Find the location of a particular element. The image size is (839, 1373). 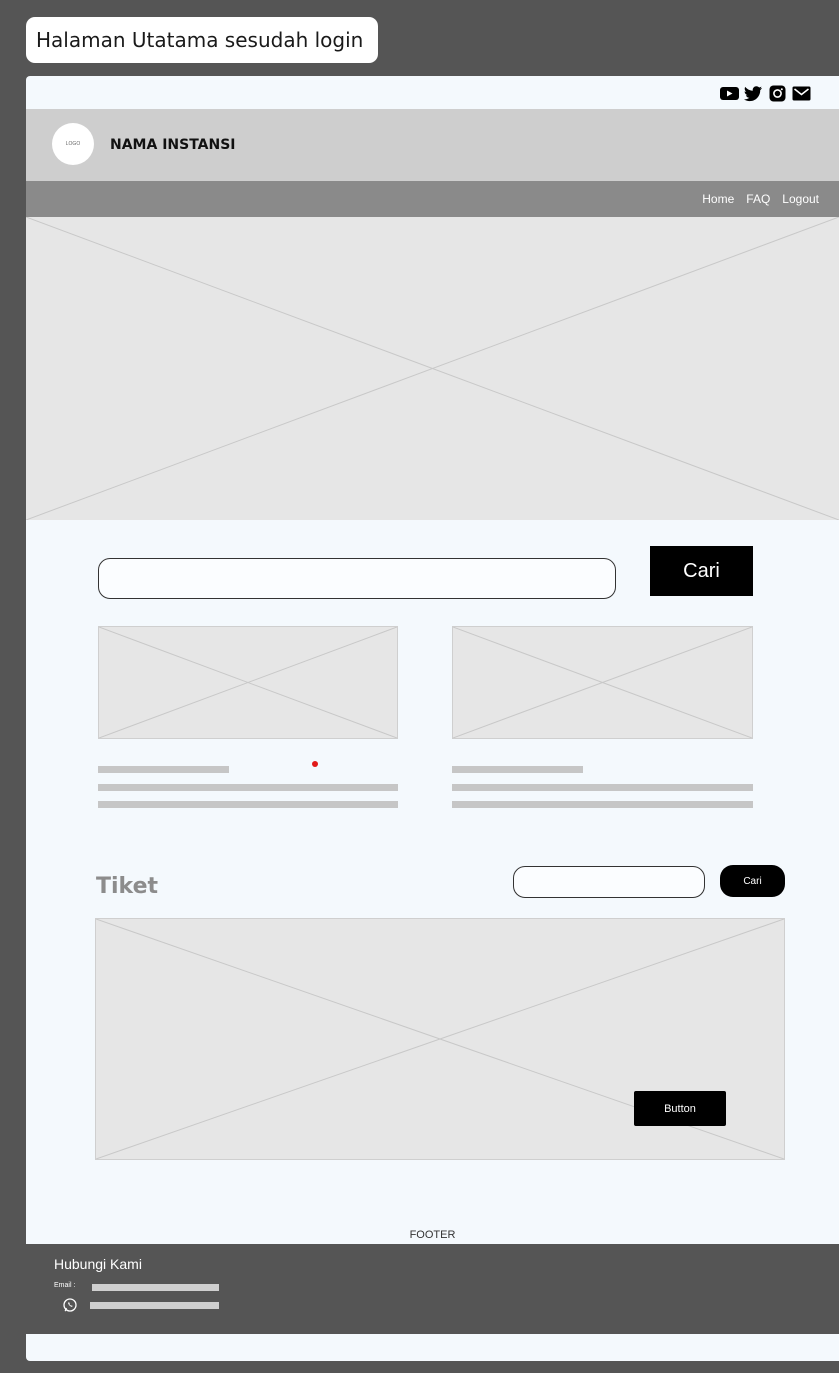

instagram-icon is located at coordinates (777, 93).